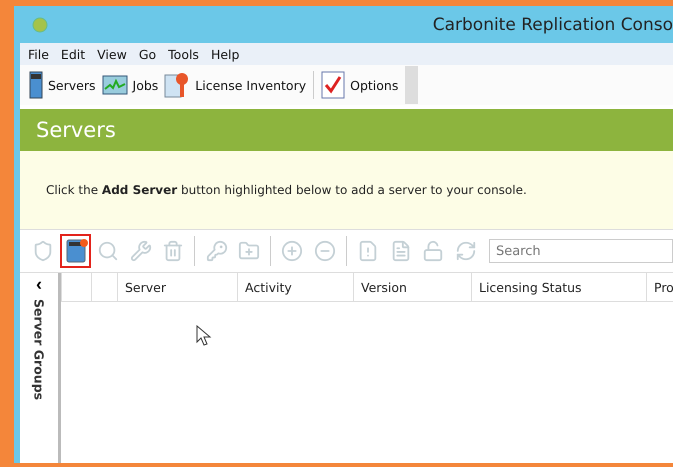 This screenshot has height=467, width=673. I want to click on search-field: Search, so click(580, 251).